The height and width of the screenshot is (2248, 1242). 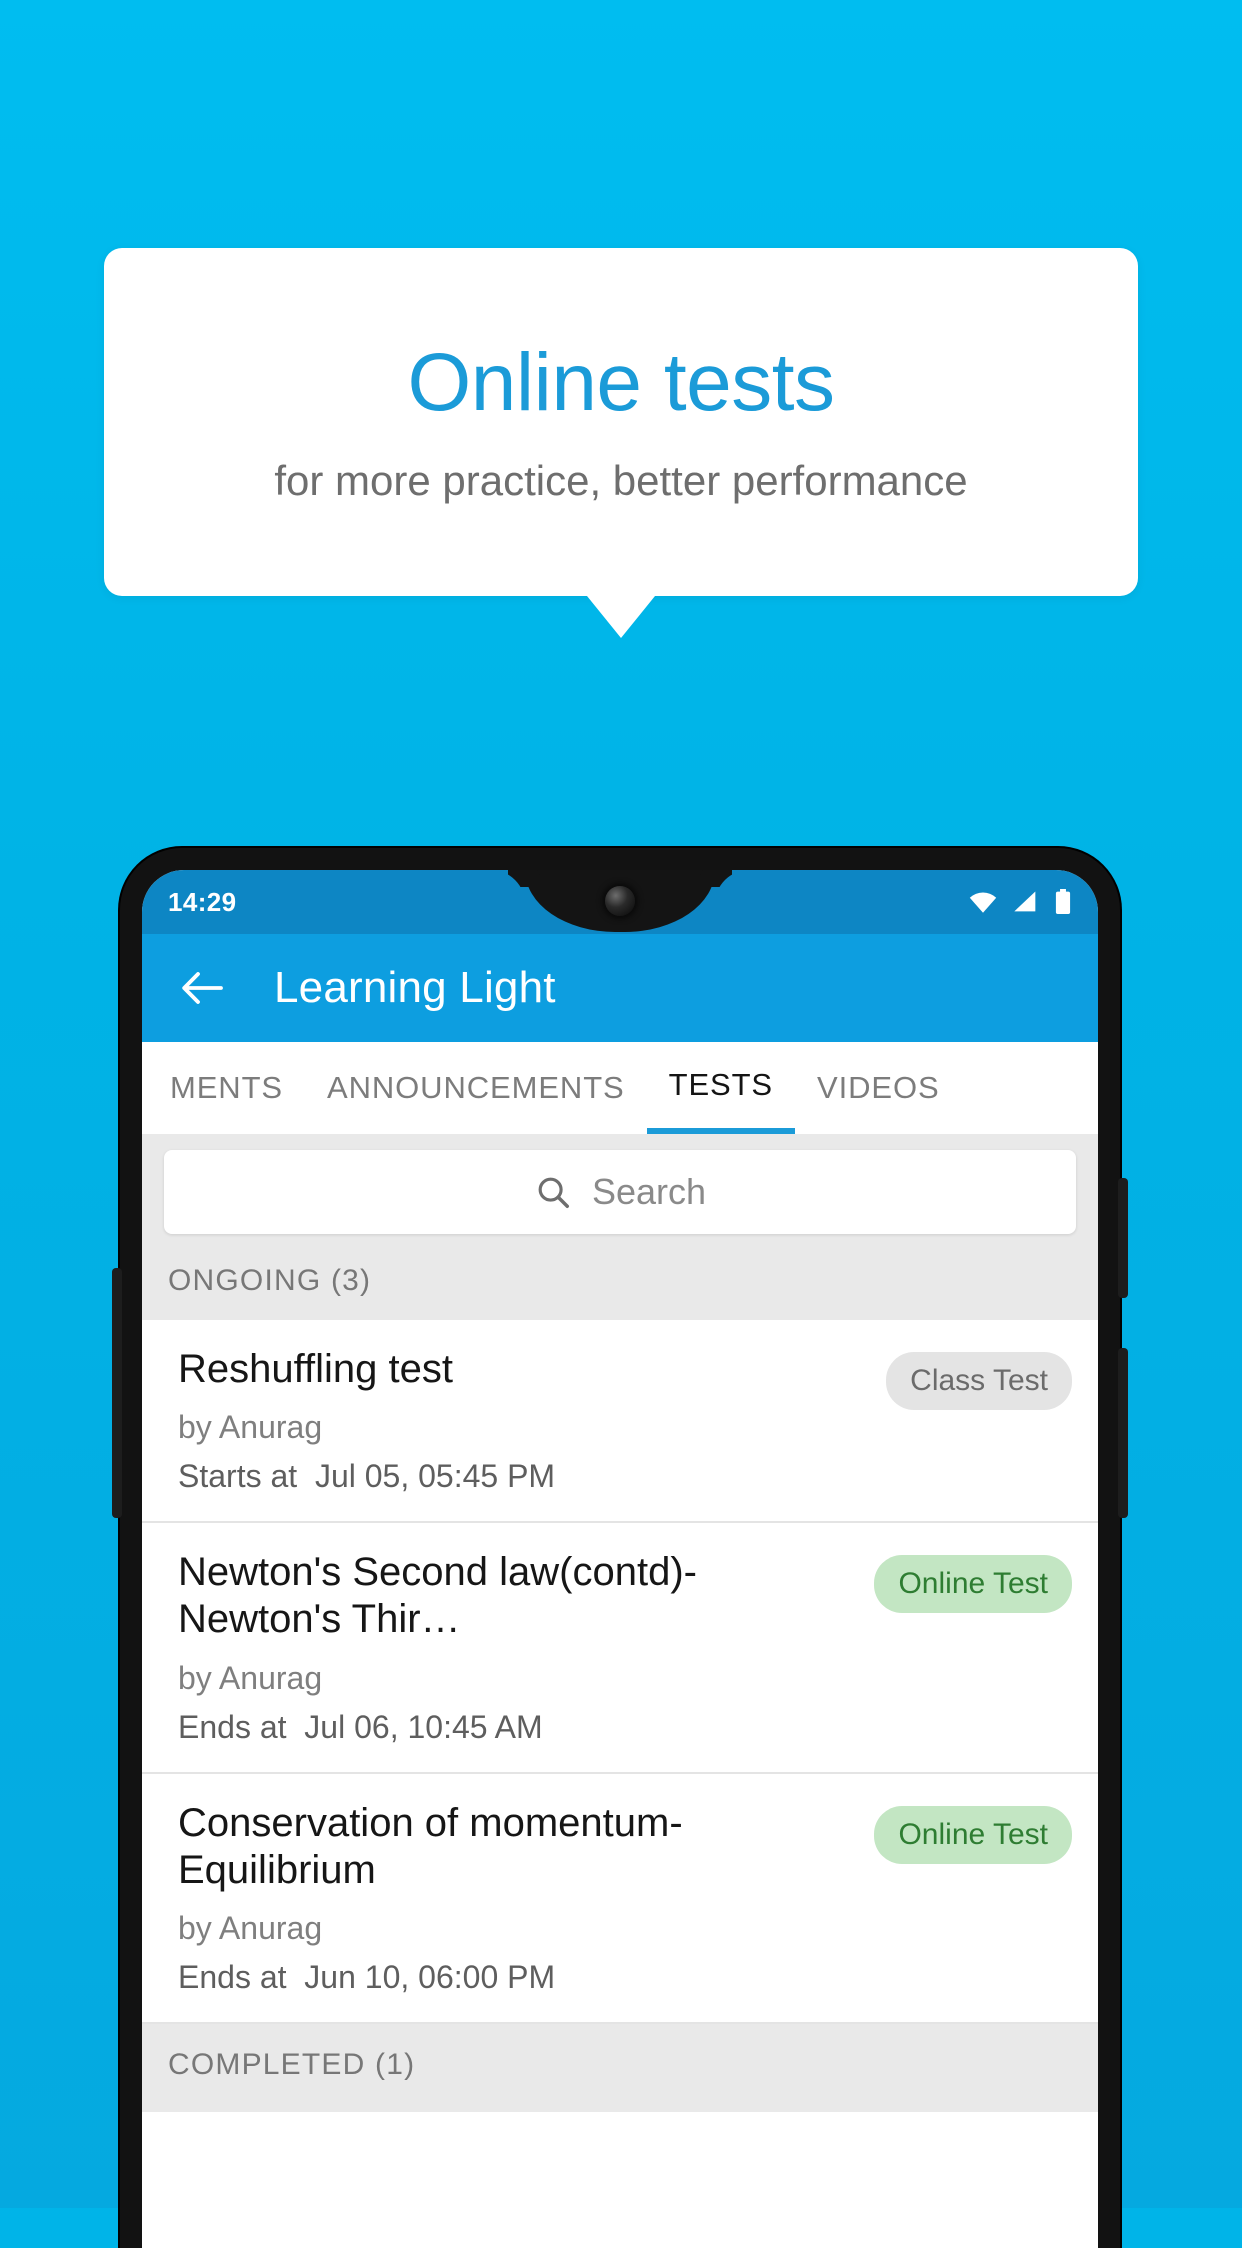 I want to click on tab-bar: MENTS ANNOUNCEMENTS TESTS VIDEOS, so click(x=620, y=1088).